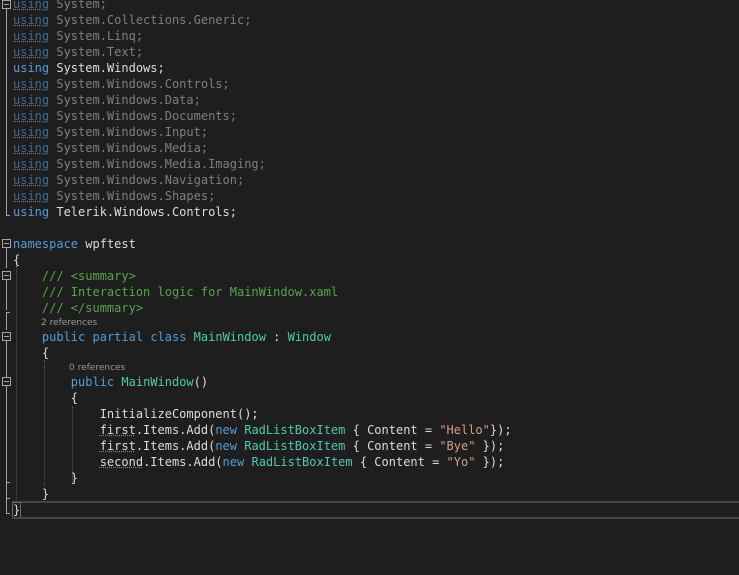  What do you see at coordinates (97, 368) in the screenshot?
I see `codelens-references: 0 references` at bounding box center [97, 368].